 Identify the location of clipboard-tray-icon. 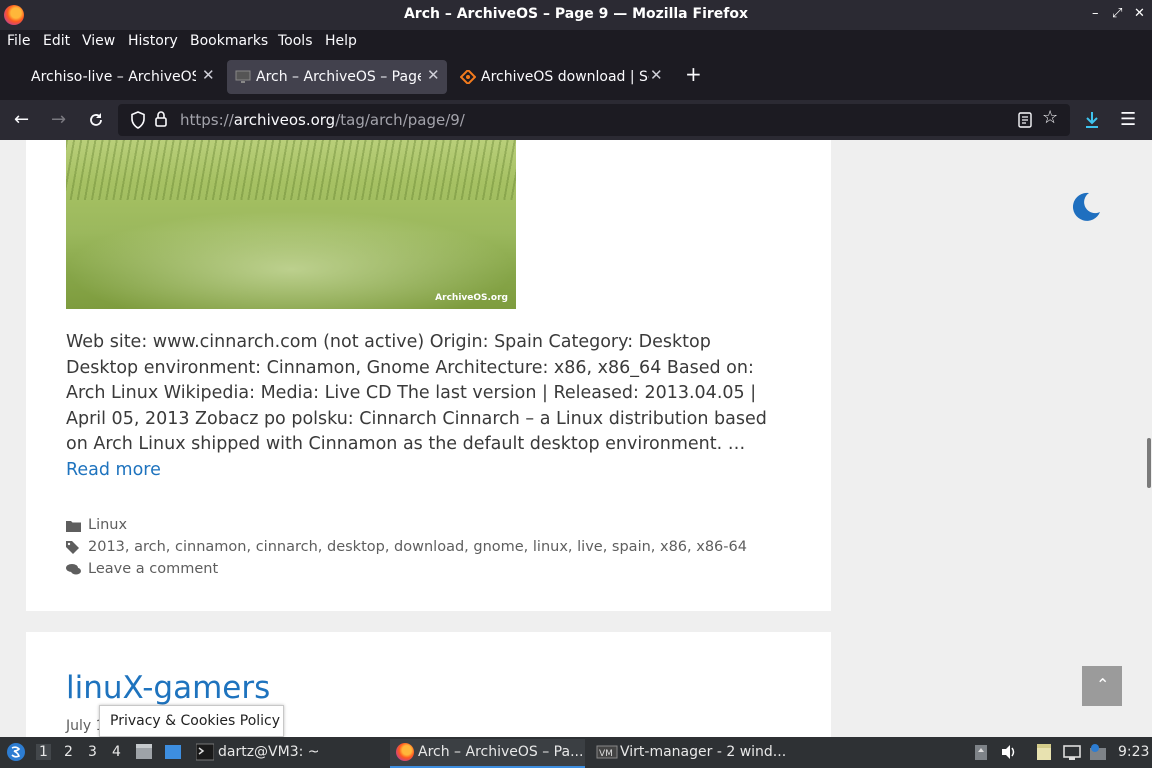
(981, 752).